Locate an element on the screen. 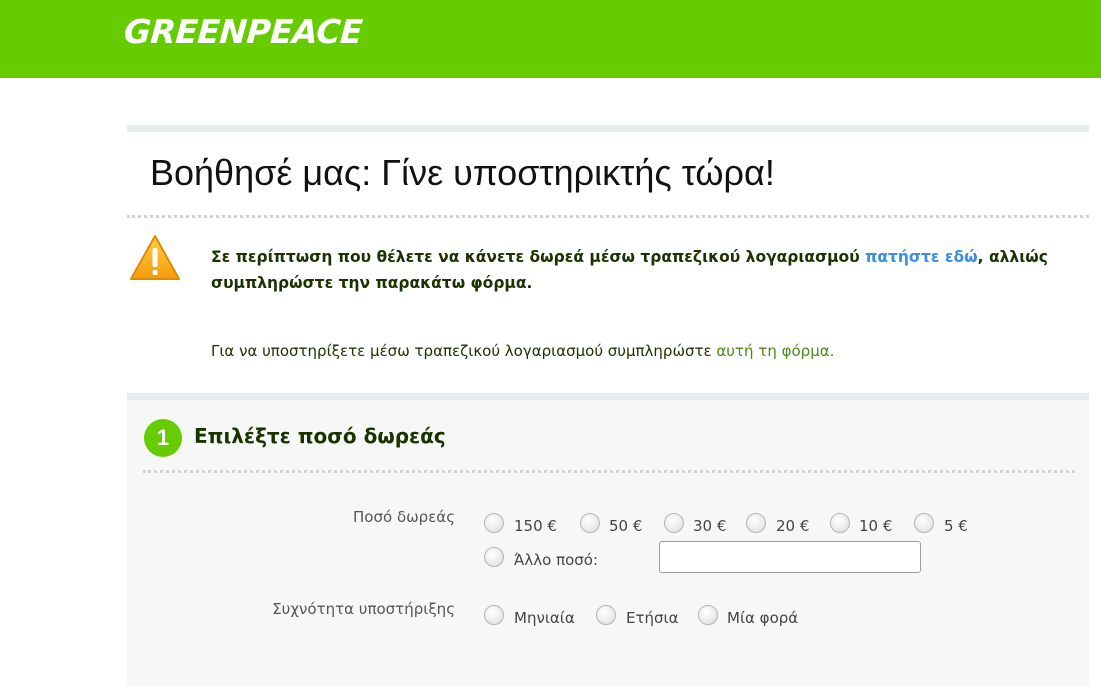 This screenshot has width=1101, height=686. amount-option-label: 20 € is located at coordinates (793, 526).